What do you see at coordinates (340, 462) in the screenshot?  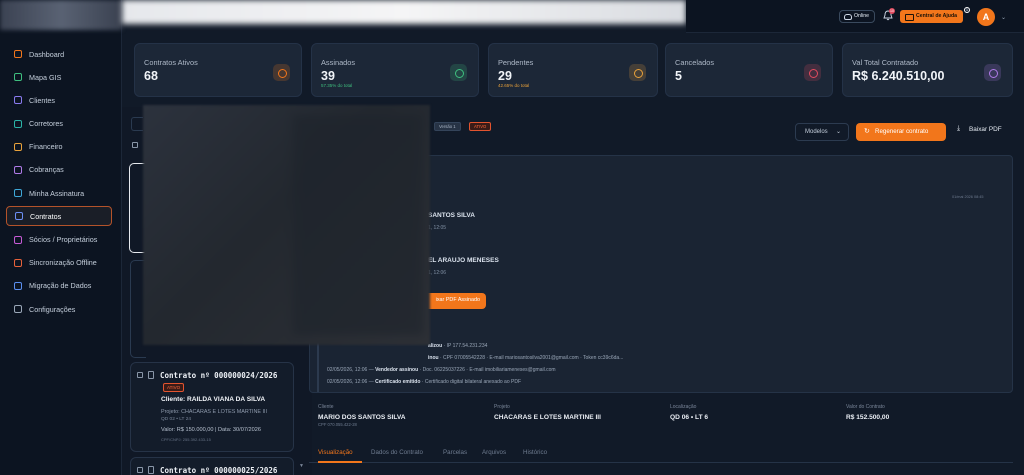 I see `active-tab-indicator` at bounding box center [340, 462].